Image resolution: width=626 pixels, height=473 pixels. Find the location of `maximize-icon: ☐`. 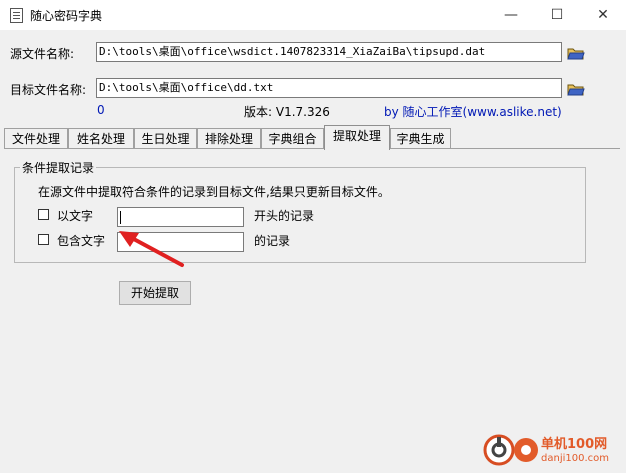

maximize-icon: ☐ is located at coordinates (557, 15).